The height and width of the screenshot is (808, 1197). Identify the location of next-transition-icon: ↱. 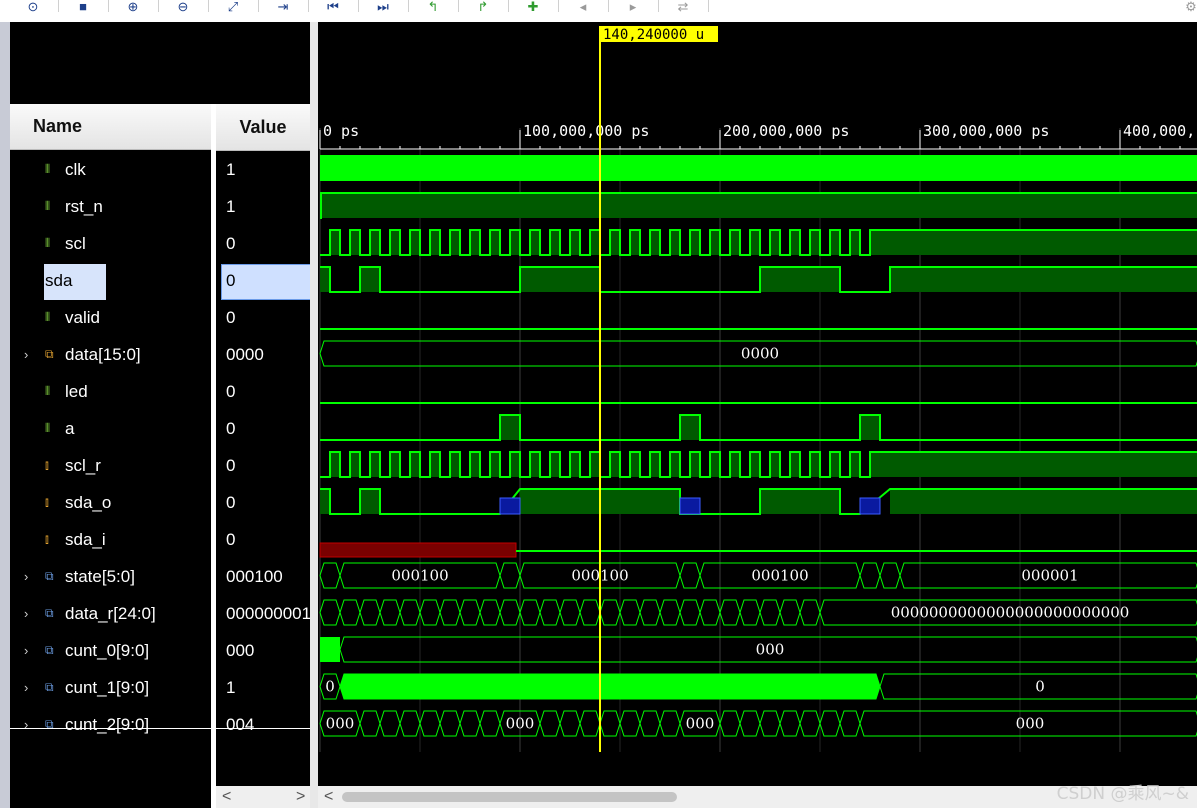
(483, 7).